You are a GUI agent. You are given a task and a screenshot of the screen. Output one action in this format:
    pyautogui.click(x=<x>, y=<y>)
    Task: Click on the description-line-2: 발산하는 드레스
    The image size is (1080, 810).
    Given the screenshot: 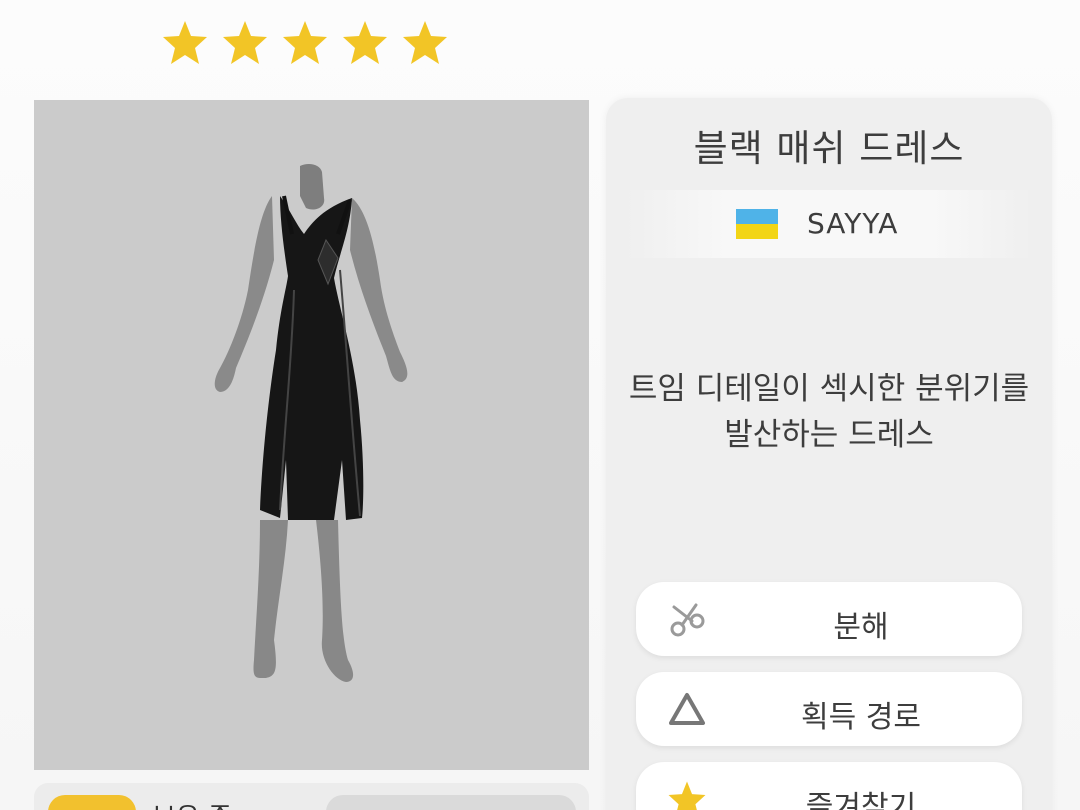 What is the action you would take?
    pyautogui.click(x=829, y=435)
    